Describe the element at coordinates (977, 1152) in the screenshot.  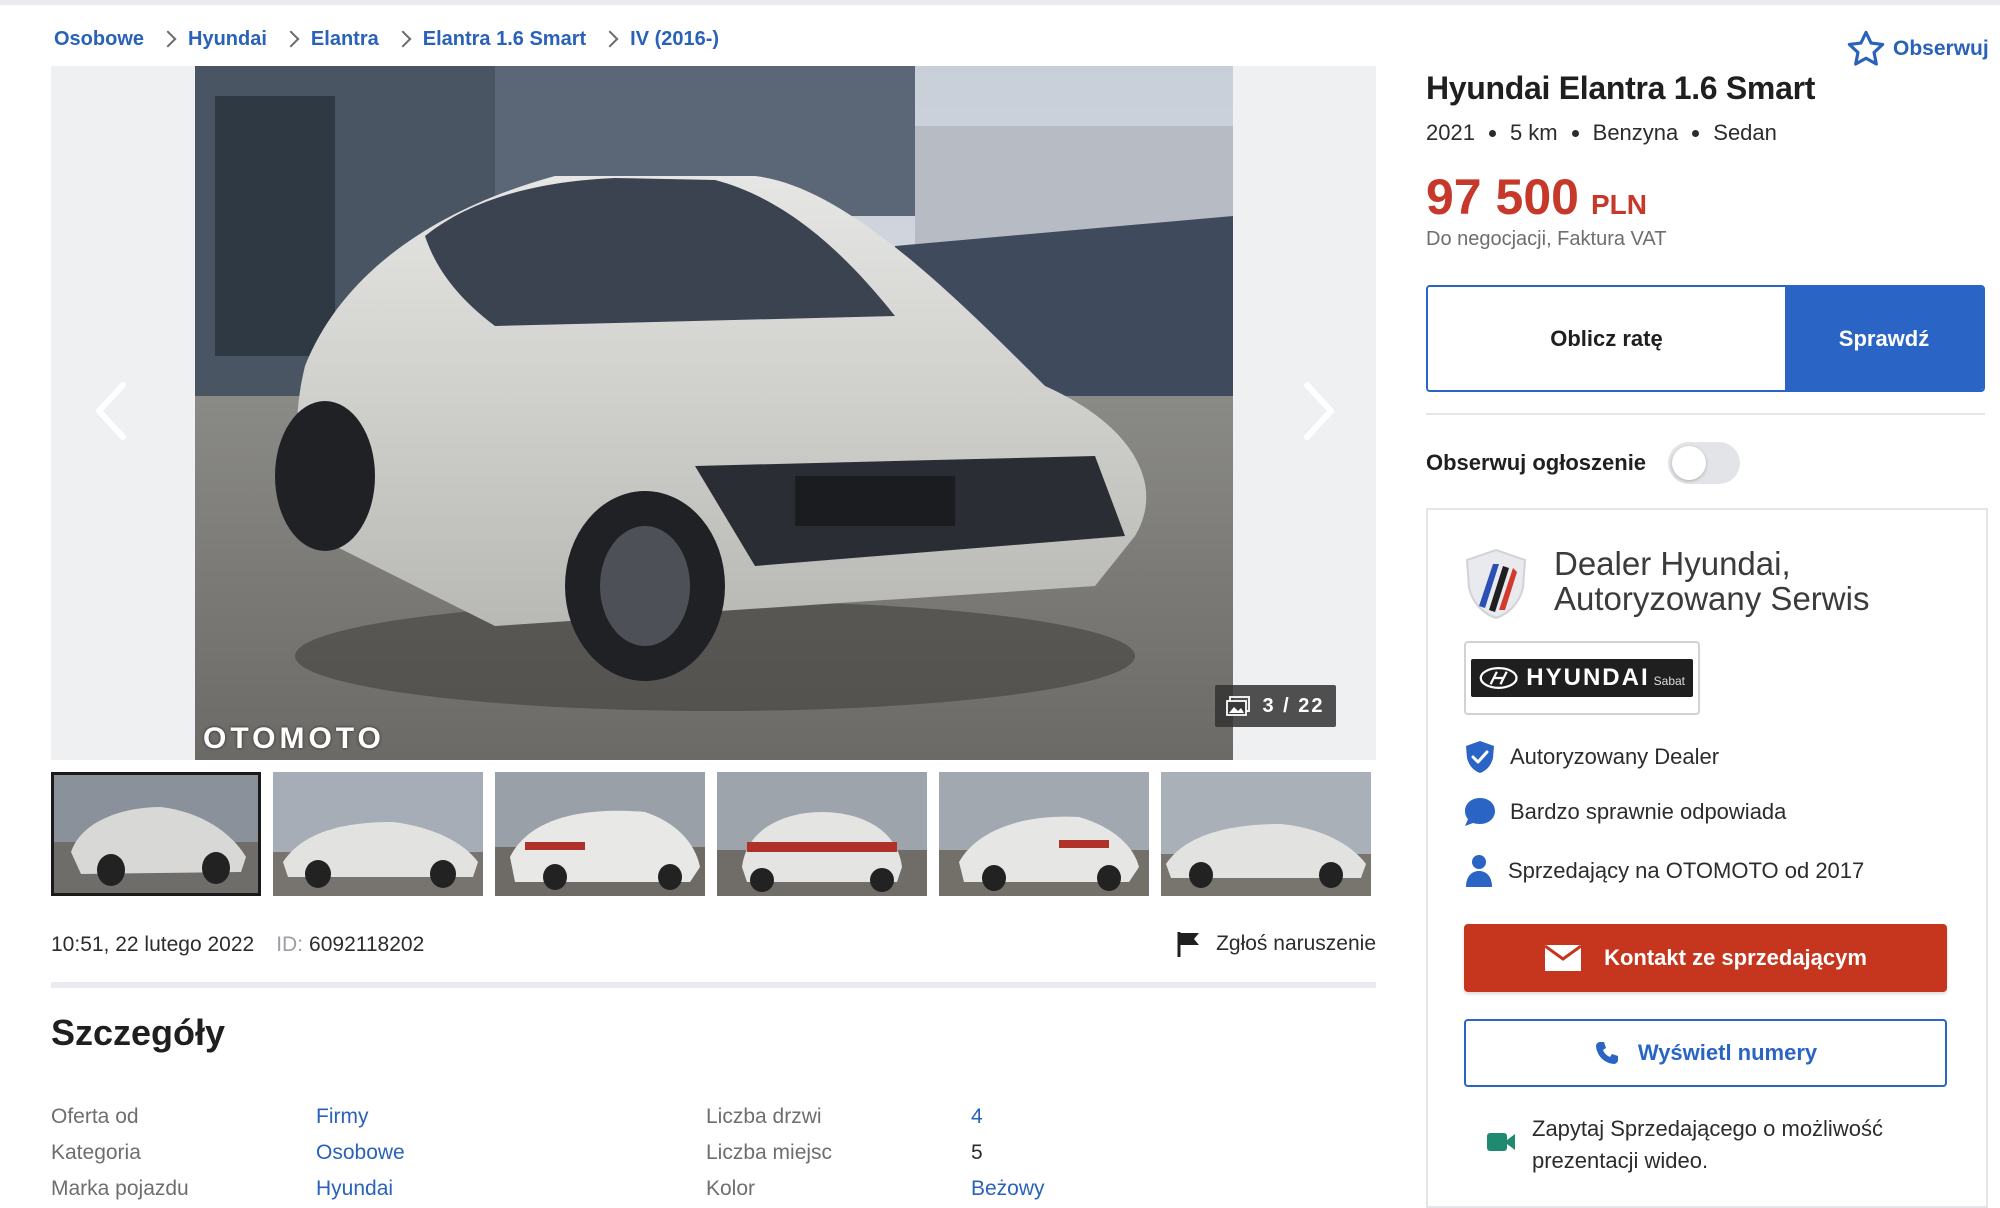
I see `details-value: 5` at that location.